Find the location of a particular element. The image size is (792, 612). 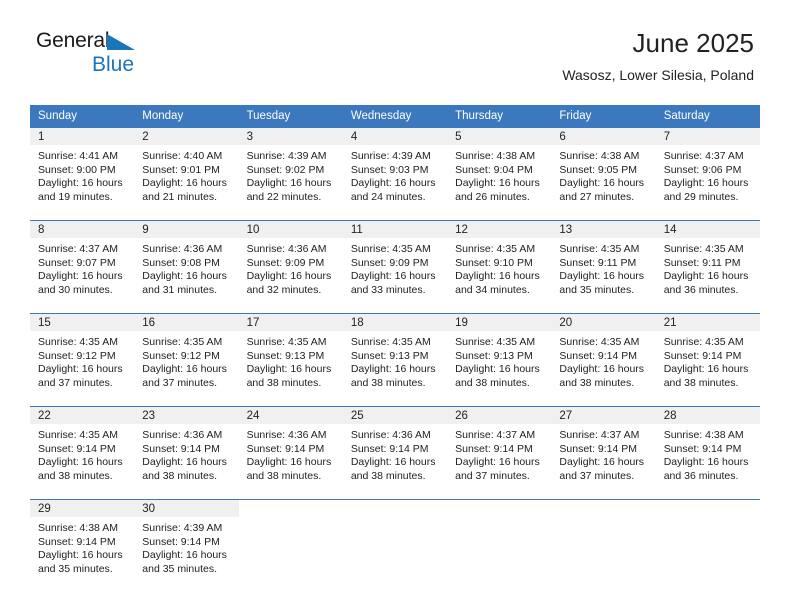

day-number: 26 is located at coordinates (499, 415).